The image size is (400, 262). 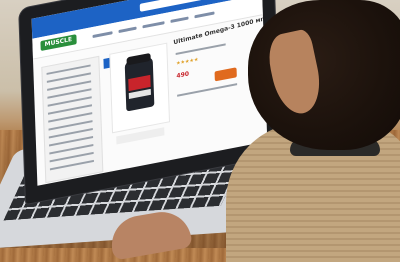 I want to click on supplement-jar, so click(x=139, y=82).